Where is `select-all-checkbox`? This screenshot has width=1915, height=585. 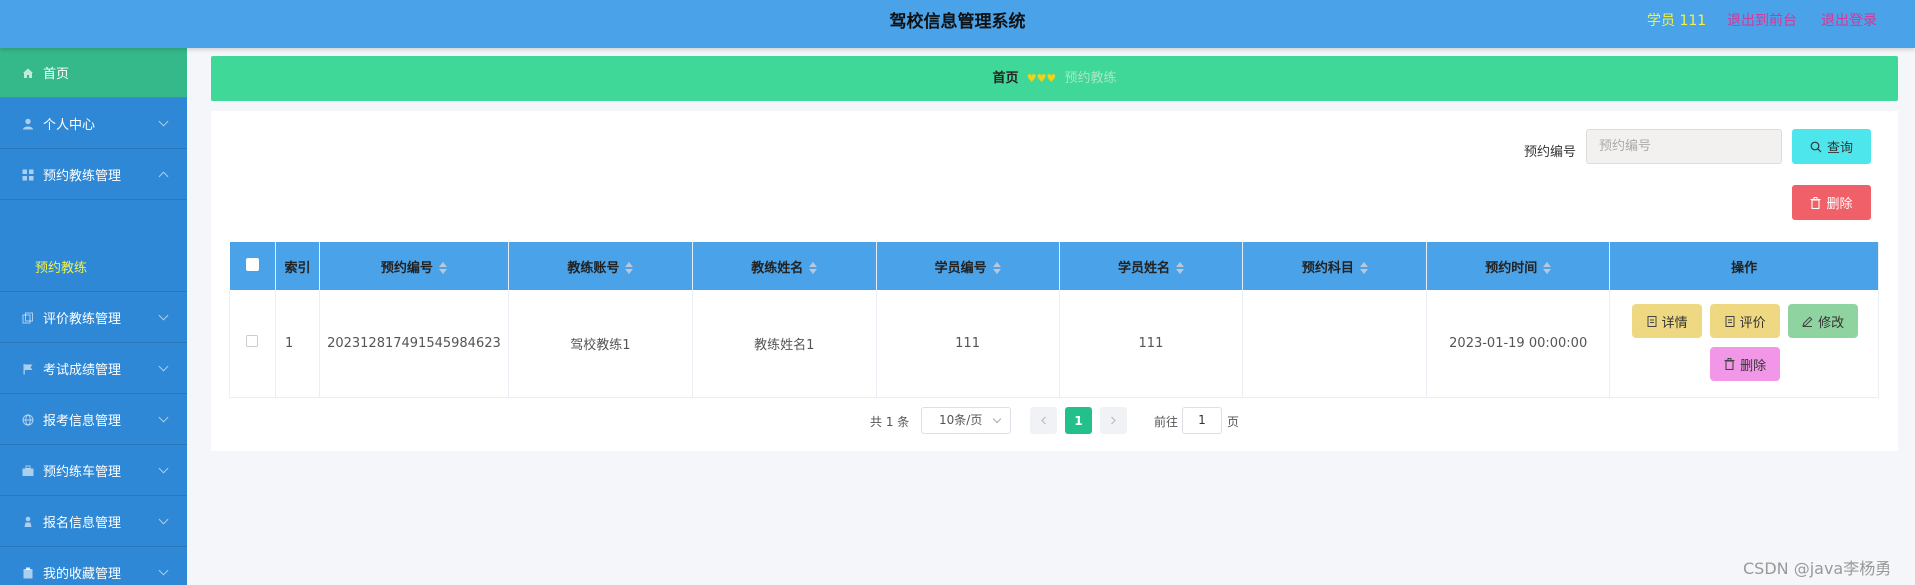
select-all-checkbox is located at coordinates (252, 264).